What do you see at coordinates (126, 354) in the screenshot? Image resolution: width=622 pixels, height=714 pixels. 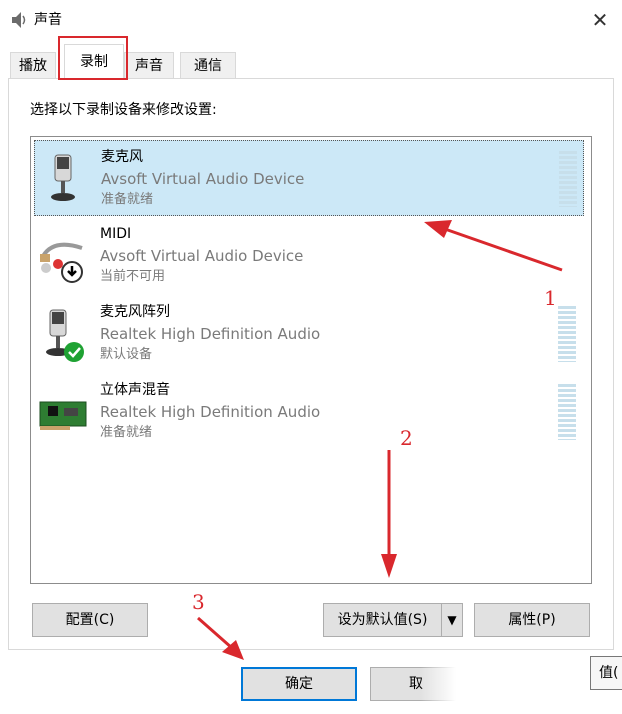 I see `device-status: 默认设备` at bounding box center [126, 354].